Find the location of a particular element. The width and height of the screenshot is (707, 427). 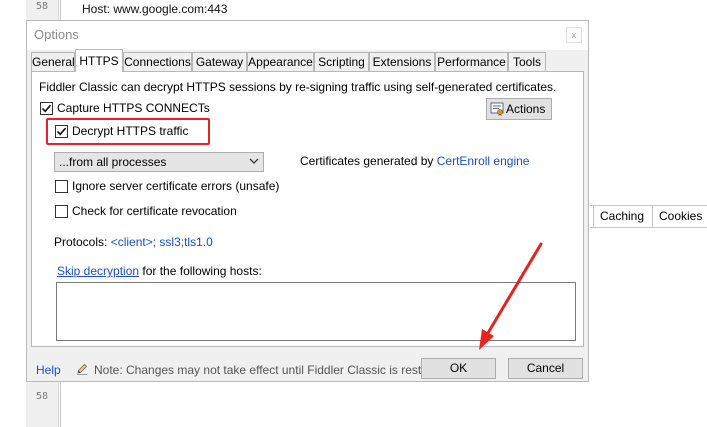

chevron-down-icon is located at coordinates (254, 161).